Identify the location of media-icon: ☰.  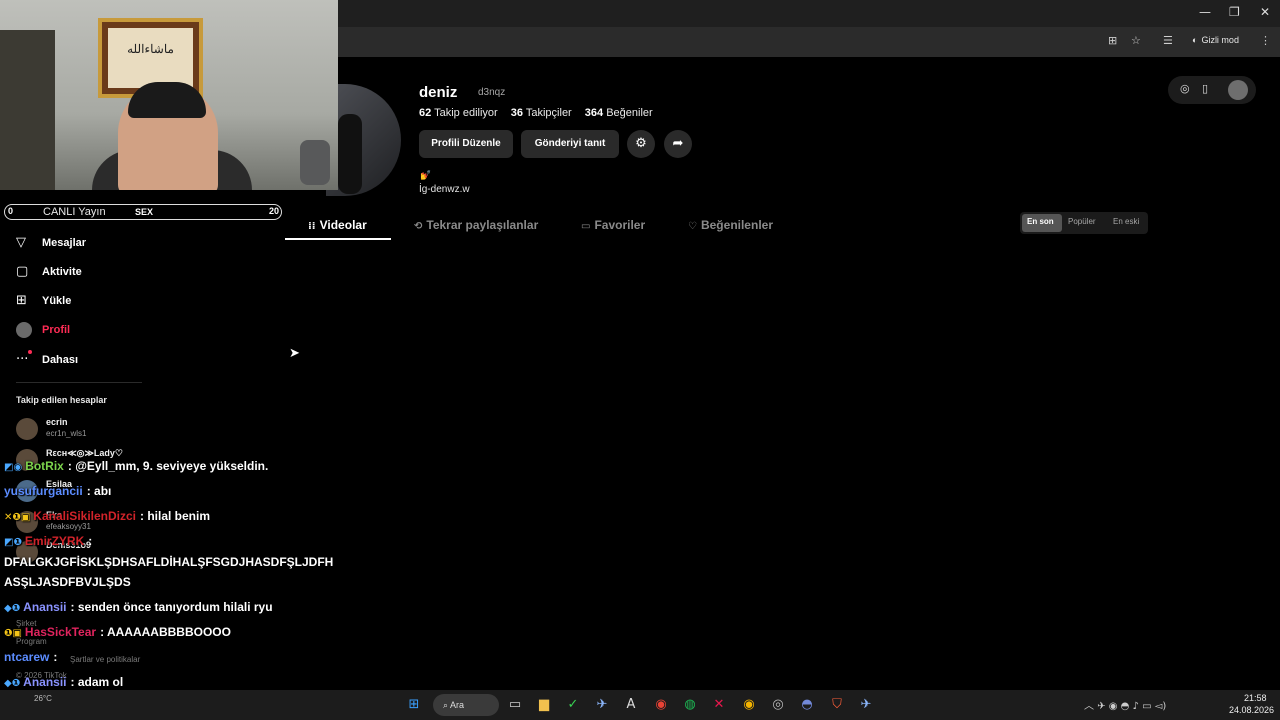
(1168, 40).